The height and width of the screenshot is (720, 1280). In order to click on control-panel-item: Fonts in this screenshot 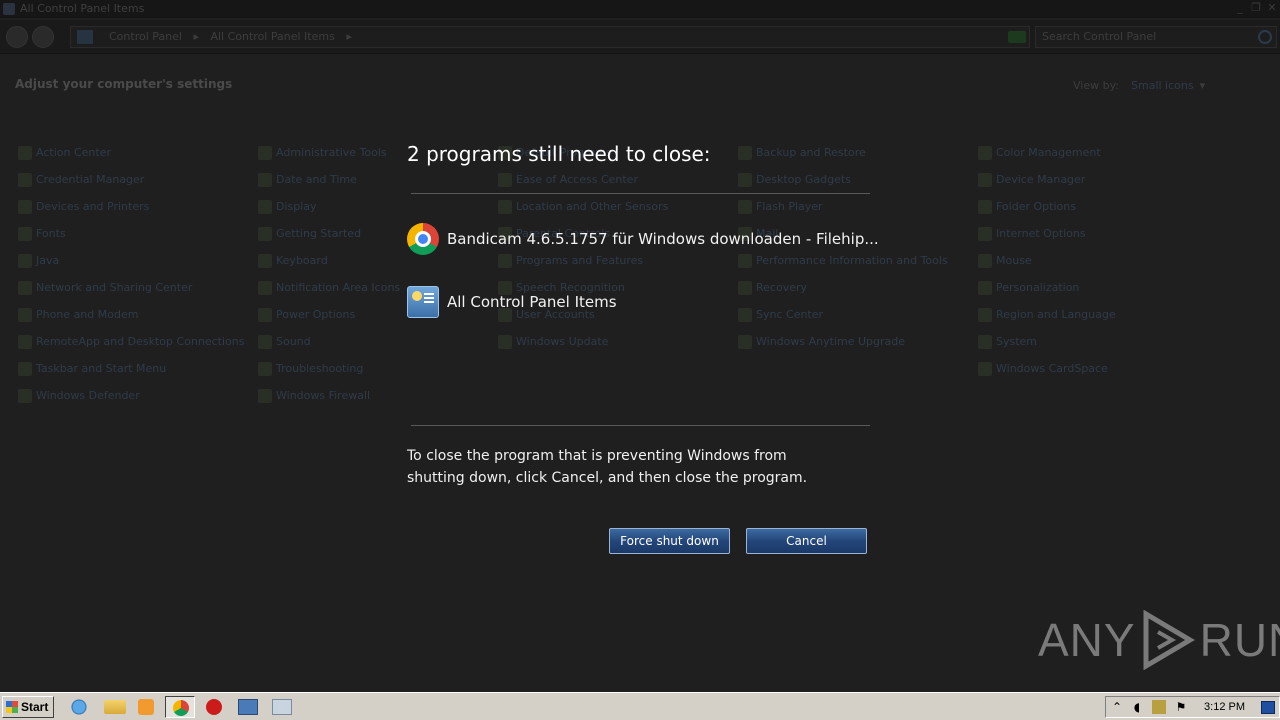, I will do `click(42, 234)`.